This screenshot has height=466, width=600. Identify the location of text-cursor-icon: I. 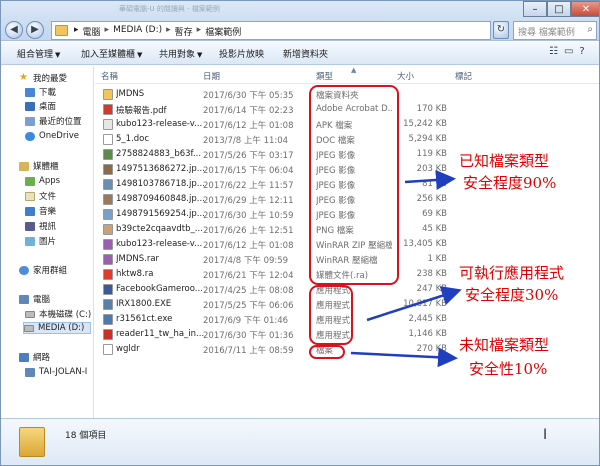
(545, 435).